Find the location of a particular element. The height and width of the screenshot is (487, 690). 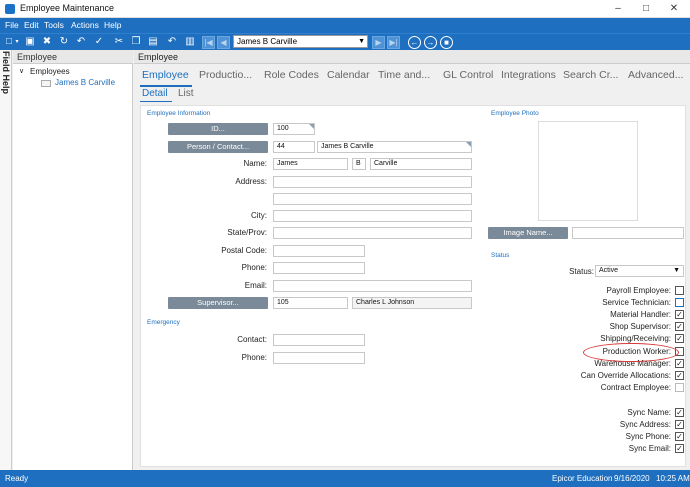

status-label: Status: is located at coordinates (581, 271).